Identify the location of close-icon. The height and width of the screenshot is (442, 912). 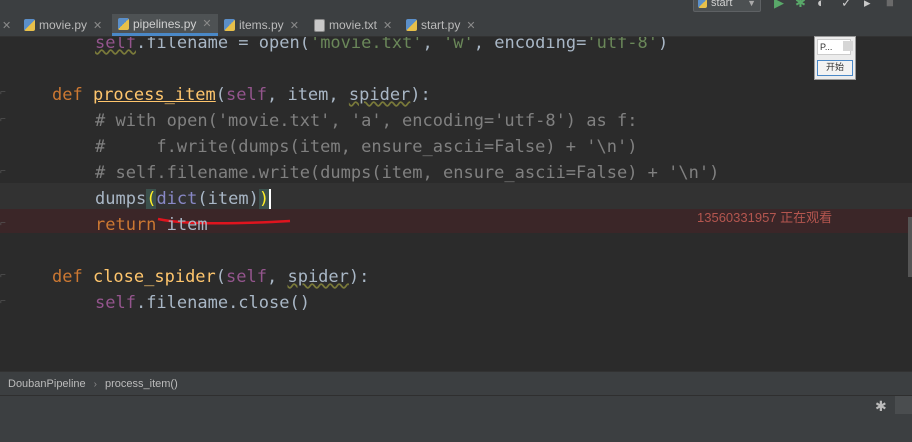
(848, 46).